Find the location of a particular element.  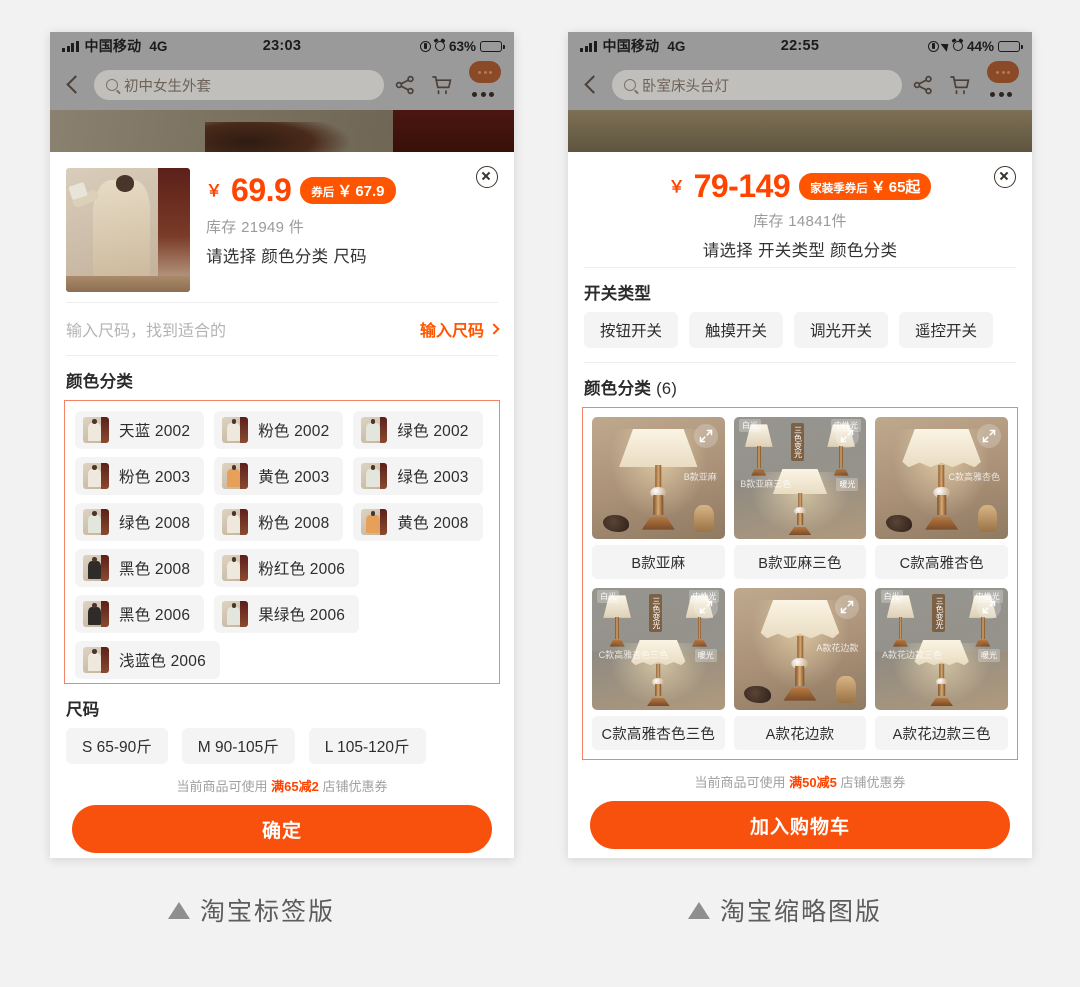

color-section-title: 颜色分类 (6) is located at coordinates (800, 385).